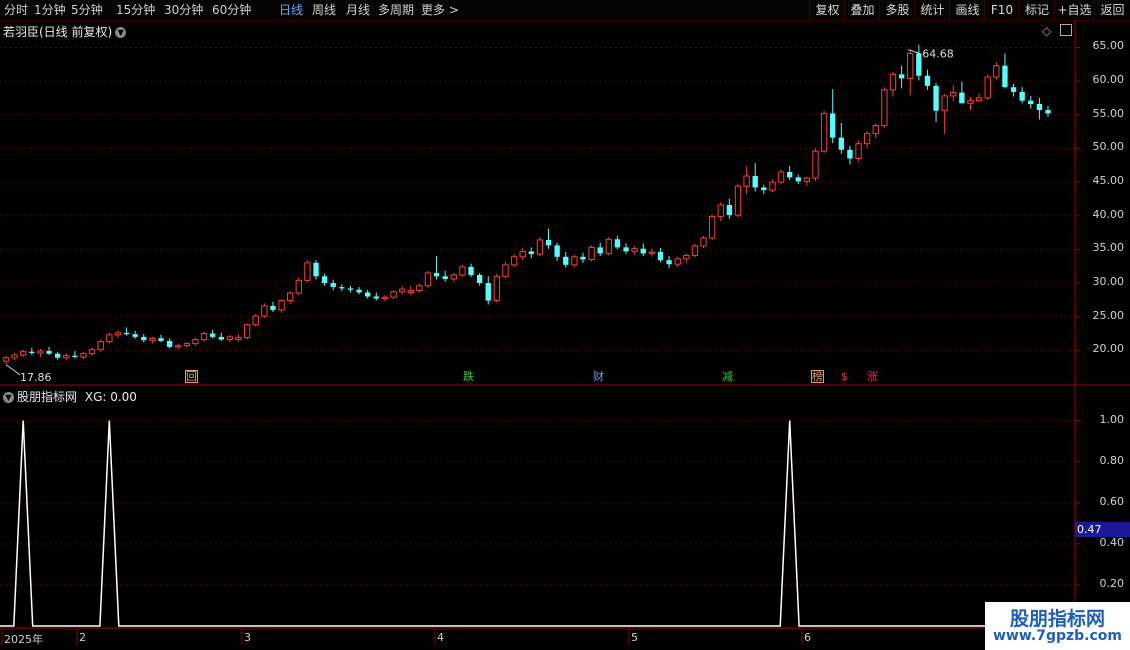 This screenshot has height=650, width=1130. I want to click on time-tick-label: 2025年, so click(23, 639).